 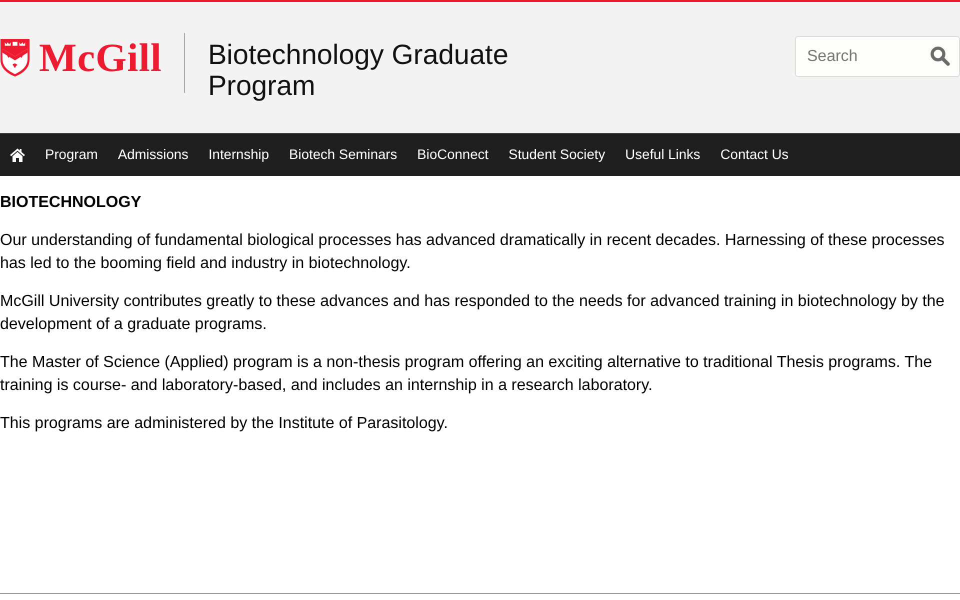 I want to click on body-paragraph: This programs are administered by the Institute of Parasitology., so click(x=224, y=424).